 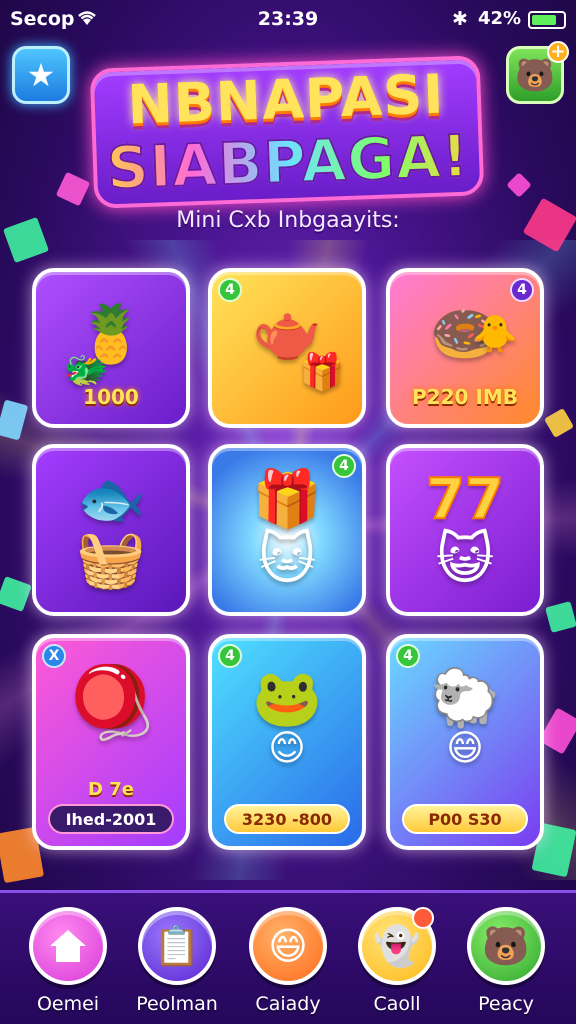 What do you see at coordinates (288, 1004) in the screenshot?
I see `nav-label: Caiady` at bounding box center [288, 1004].